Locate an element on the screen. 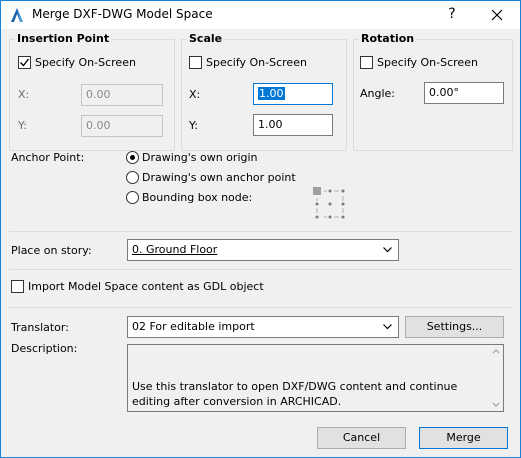  scale-y-label: Y: is located at coordinates (193, 125).